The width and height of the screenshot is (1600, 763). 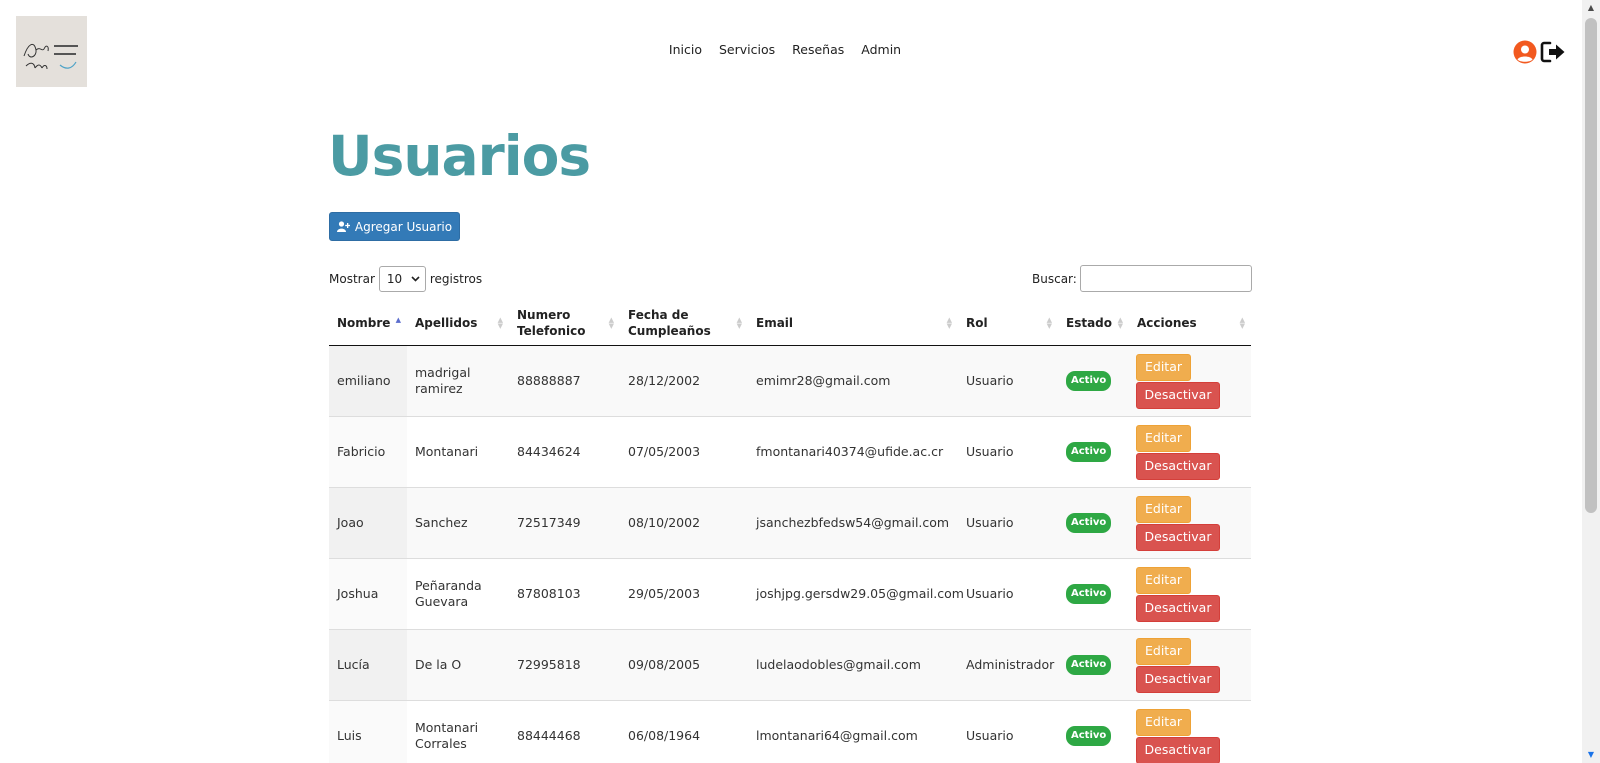 What do you see at coordinates (977, 323) in the screenshot?
I see `col-label: Rol` at bounding box center [977, 323].